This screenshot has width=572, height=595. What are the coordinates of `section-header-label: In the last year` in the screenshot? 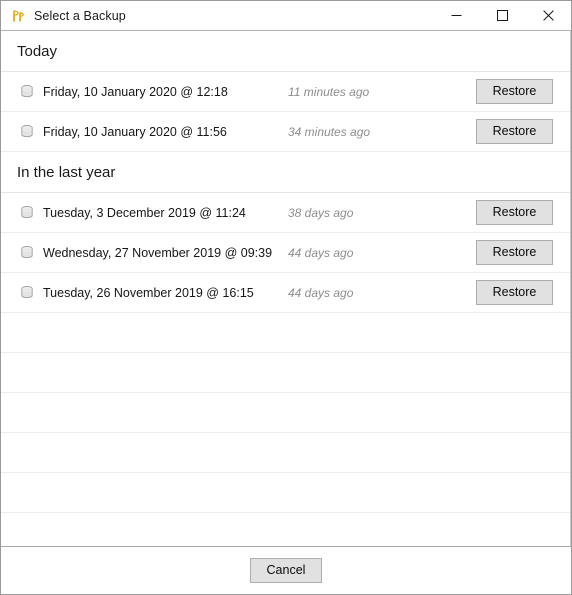 It's located at (66, 172).